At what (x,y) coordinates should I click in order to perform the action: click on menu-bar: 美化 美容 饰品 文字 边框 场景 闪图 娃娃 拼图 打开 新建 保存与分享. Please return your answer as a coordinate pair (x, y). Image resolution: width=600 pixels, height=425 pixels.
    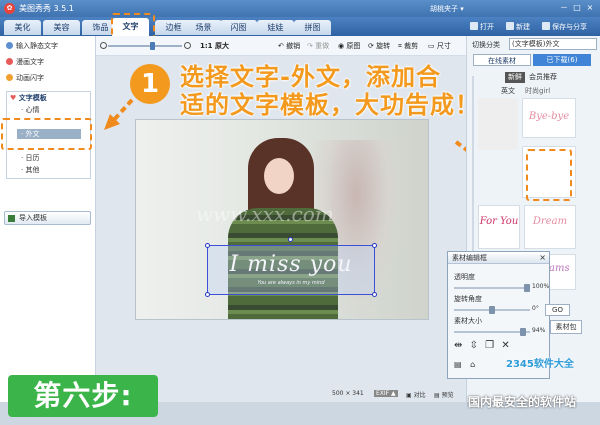
    Looking at the image, I should click on (300, 26).